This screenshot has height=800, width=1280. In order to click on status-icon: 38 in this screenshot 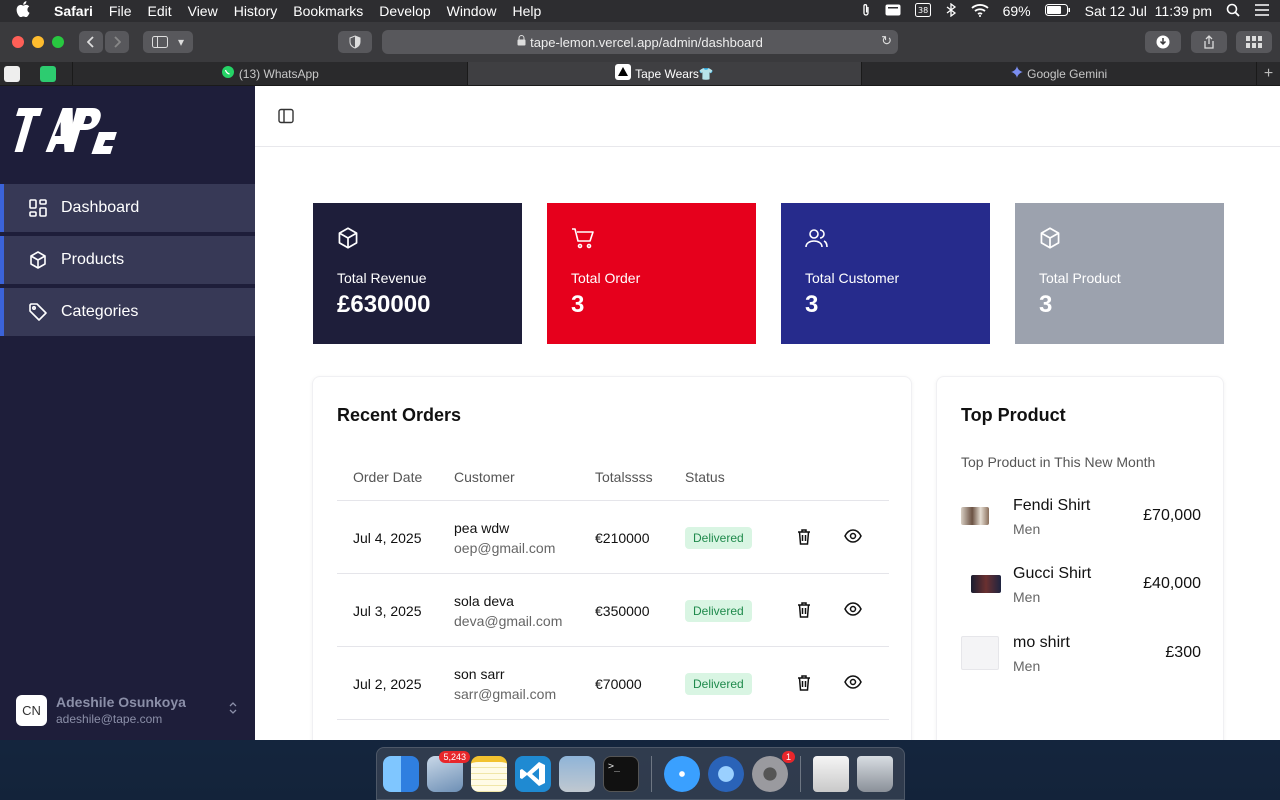, I will do `click(922, 11)`.